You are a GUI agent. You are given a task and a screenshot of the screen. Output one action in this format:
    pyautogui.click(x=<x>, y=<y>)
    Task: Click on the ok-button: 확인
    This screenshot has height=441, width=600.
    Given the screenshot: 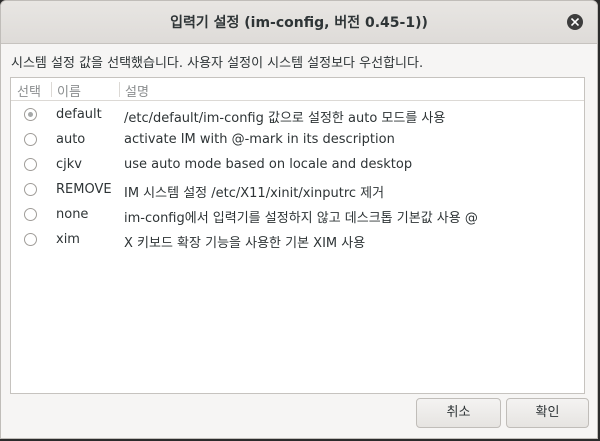 What is the action you would take?
    pyautogui.click(x=547, y=413)
    